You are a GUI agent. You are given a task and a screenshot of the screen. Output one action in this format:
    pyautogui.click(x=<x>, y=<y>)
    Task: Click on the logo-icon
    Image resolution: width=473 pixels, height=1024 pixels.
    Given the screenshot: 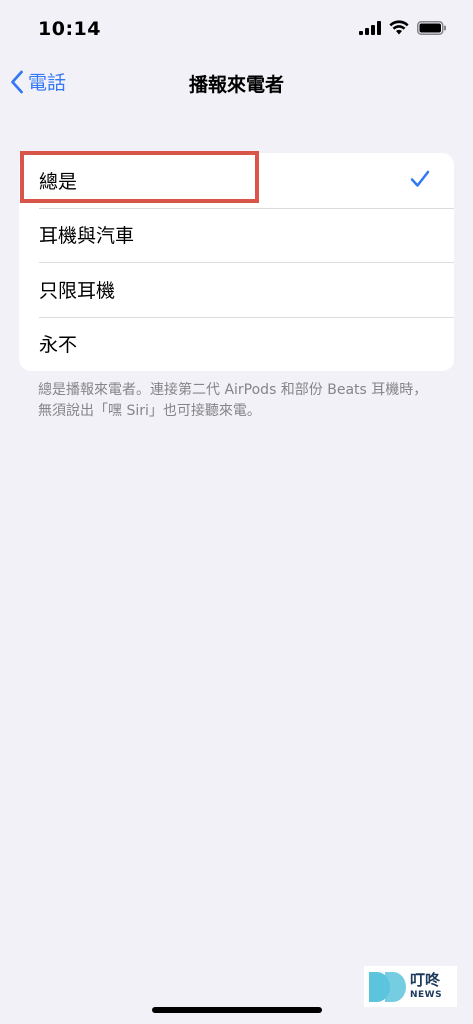 What is the action you would take?
    pyautogui.click(x=387, y=986)
    